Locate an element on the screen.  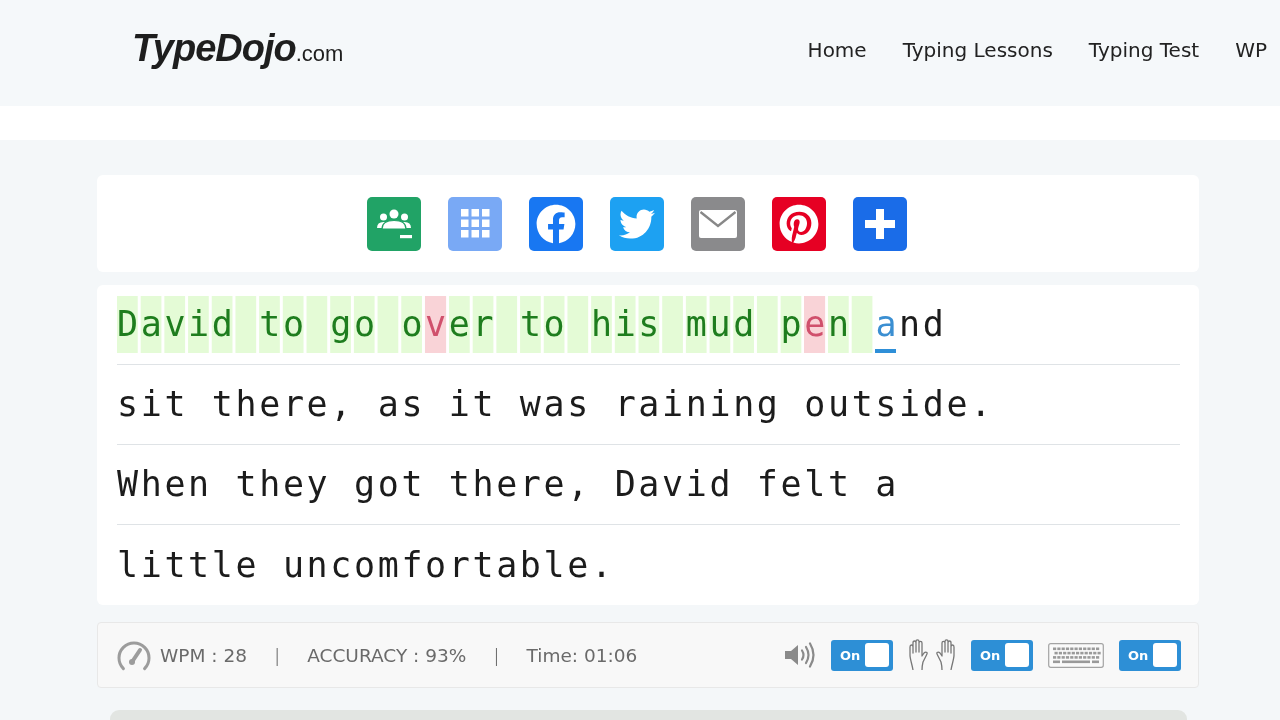
stat-text: Time: 01:06 is located at coordinates (582, 655).